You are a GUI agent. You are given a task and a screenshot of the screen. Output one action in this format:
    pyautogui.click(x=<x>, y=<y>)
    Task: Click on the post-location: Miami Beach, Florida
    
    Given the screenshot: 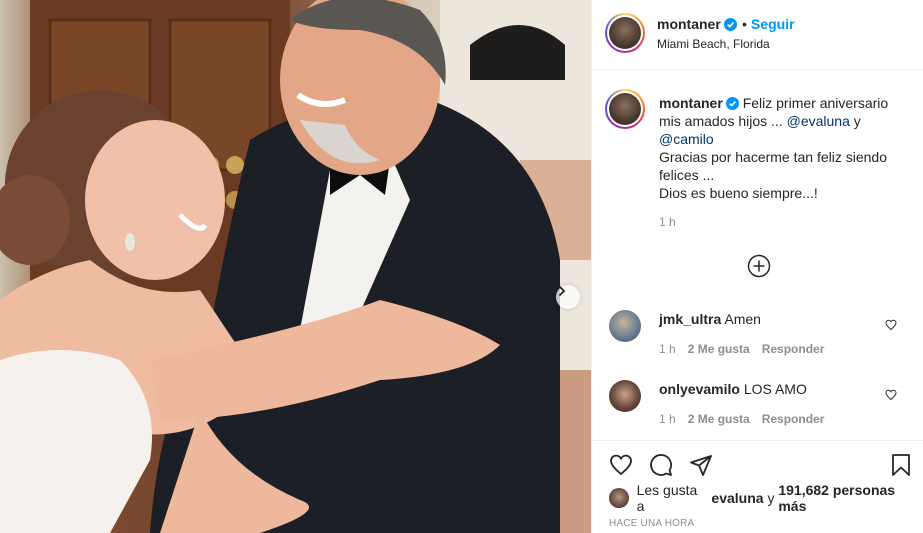 What is the action you would take?
    pyautogui.click(x=713, y=44)
    